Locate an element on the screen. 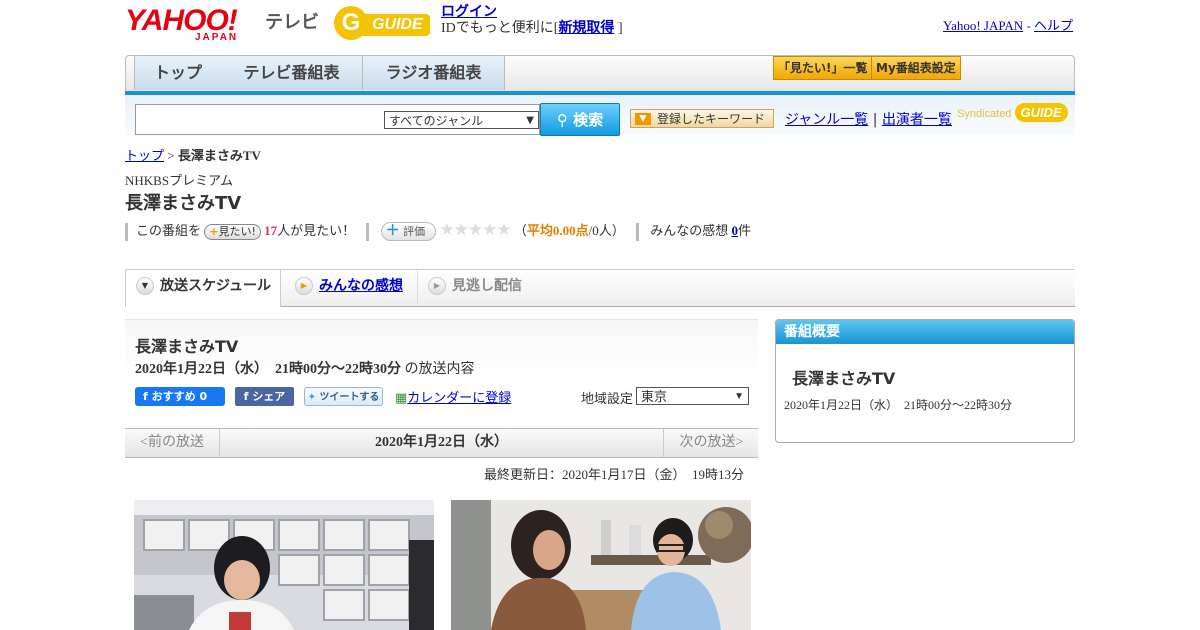  main-nav: トップ テレビ番組表 ラジオ番組表 「見たい!」一覧 My番組表設定 is located at coordinates (600, 73).